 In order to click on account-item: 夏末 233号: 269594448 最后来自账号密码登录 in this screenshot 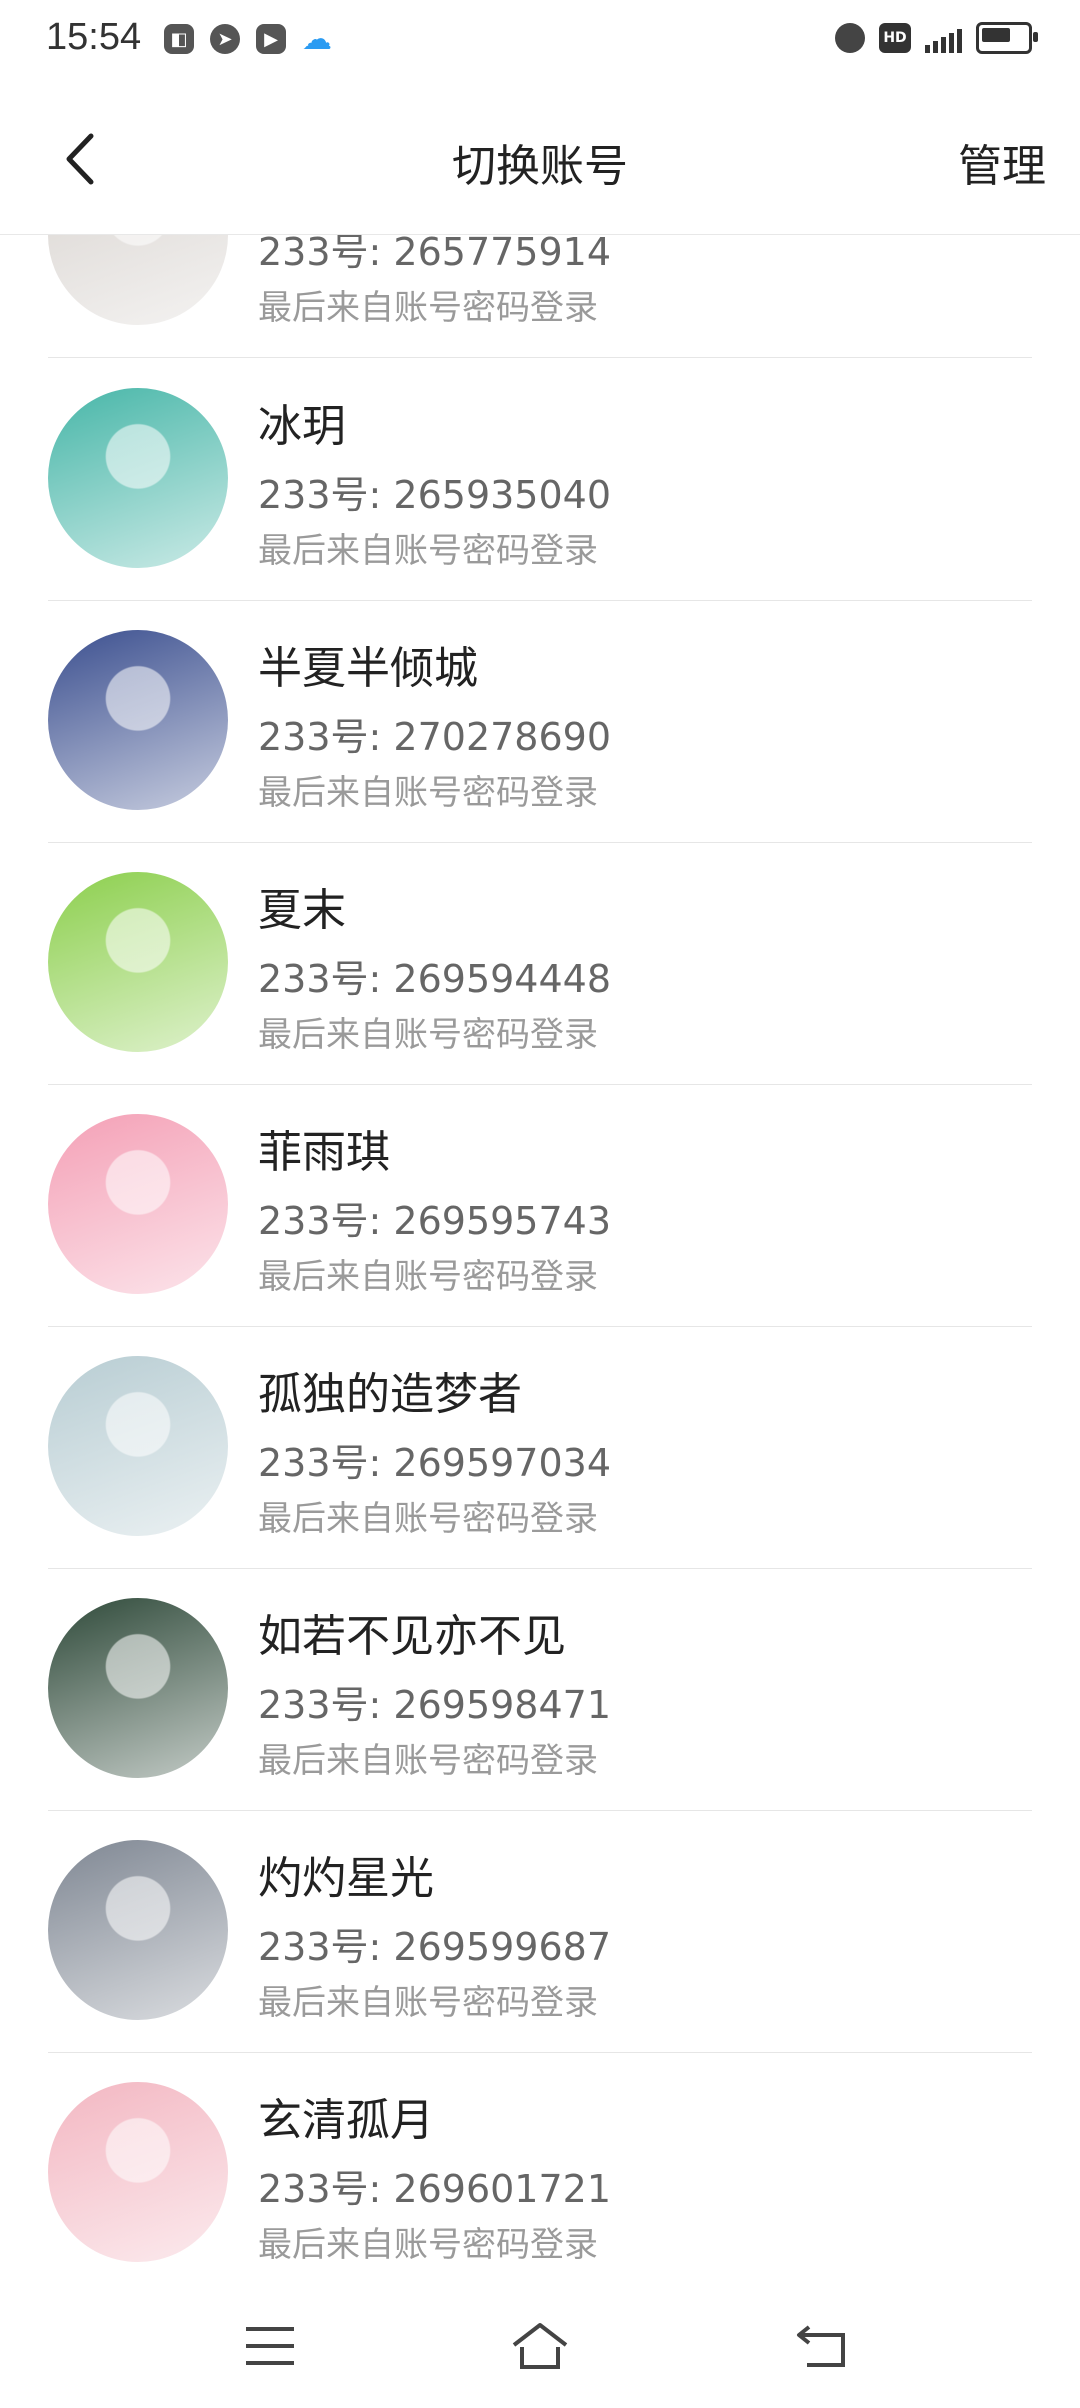, I will do `click(540, 963)`.